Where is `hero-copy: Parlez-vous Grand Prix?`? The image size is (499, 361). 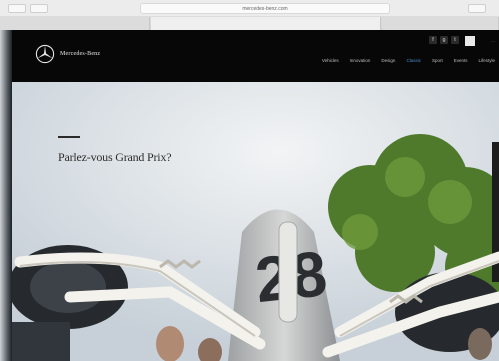
hero-copy: Parlez-vous Grand Prix? is located at coordinates (115, 156).